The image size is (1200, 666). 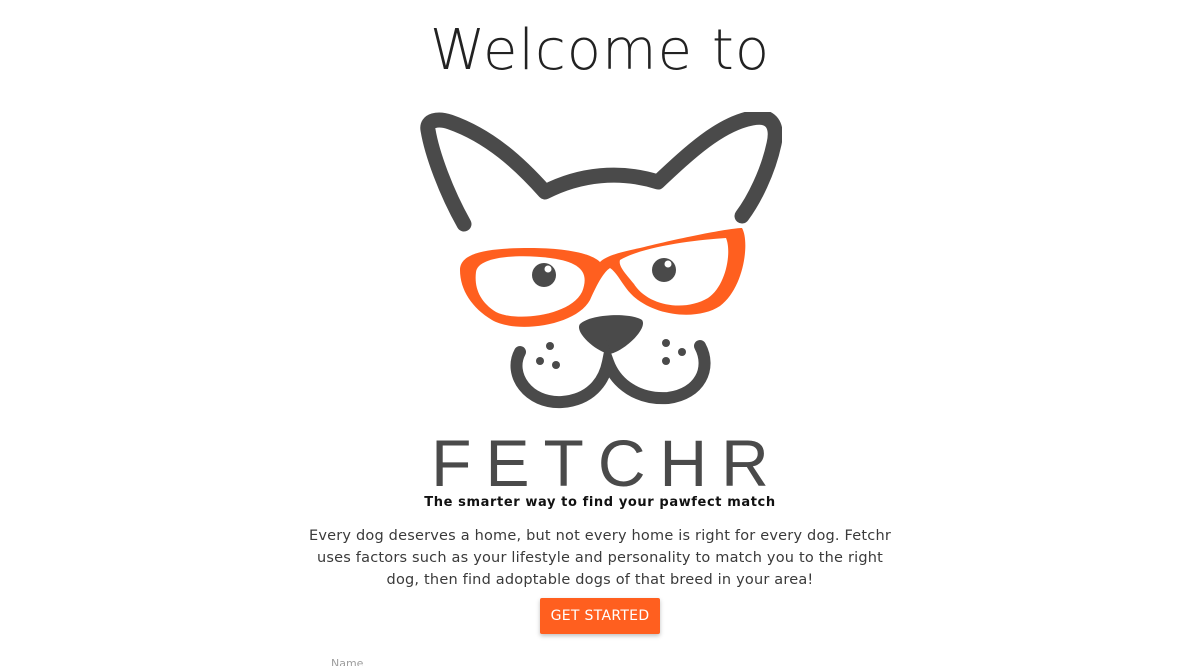 I want to click on brand-wordmark: FETCHR, so click(x=607, y=463).